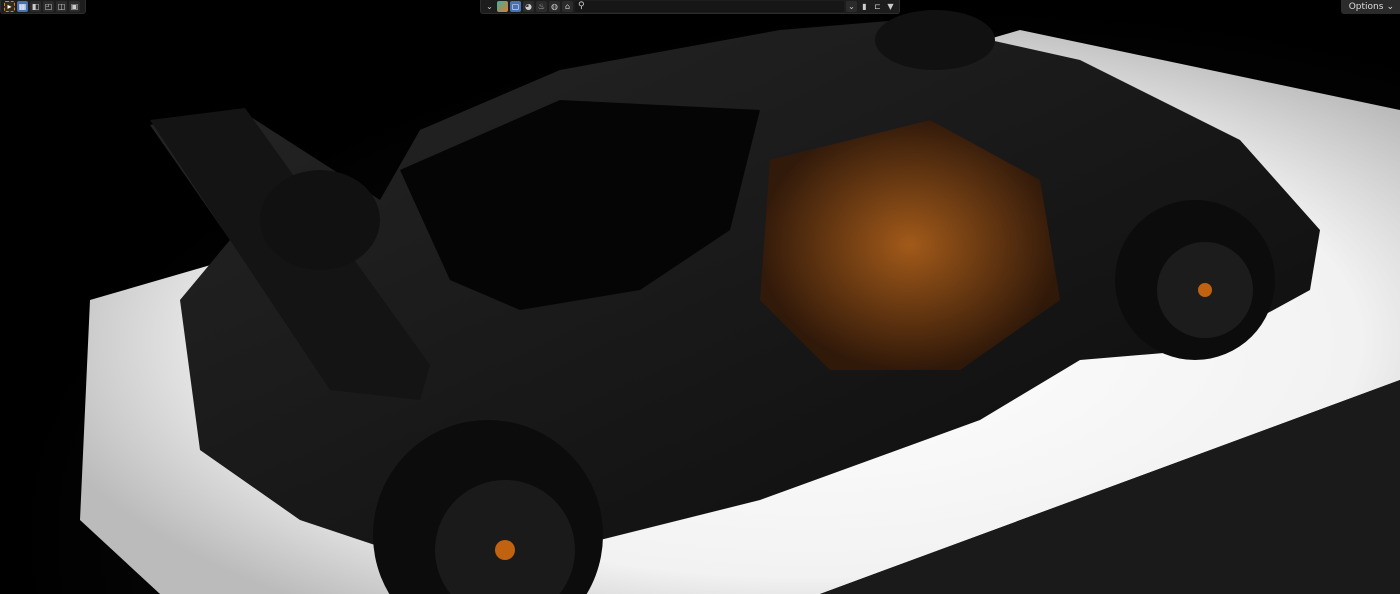 The height and width of the screenshot is (594, 1400). Describe the element at coordinates (890, 6) in the screenshot. I see `filter-icon: ▼` at that location.